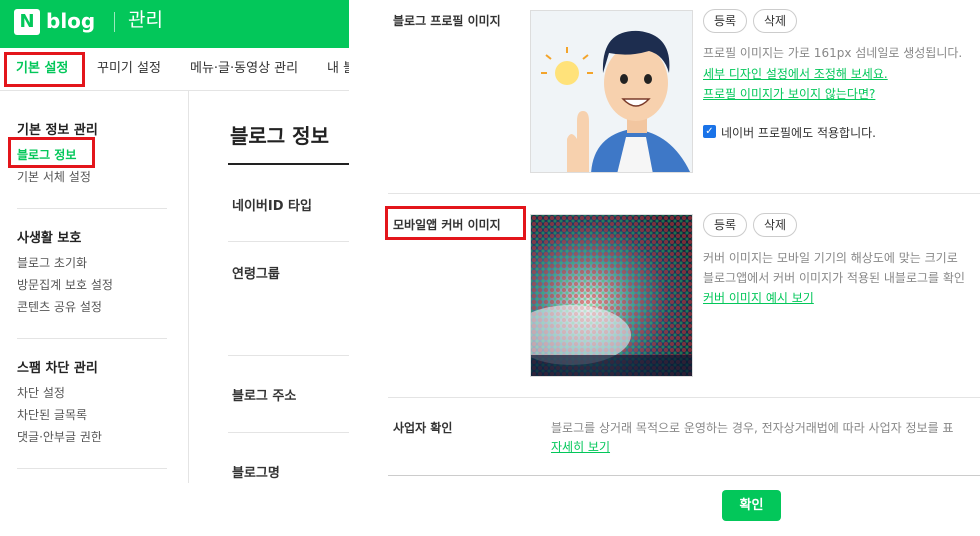  What do you see at coordinates (70, 21) in the screenshot?
I see `blog-logo: blog` at bounding box center [70, 21].